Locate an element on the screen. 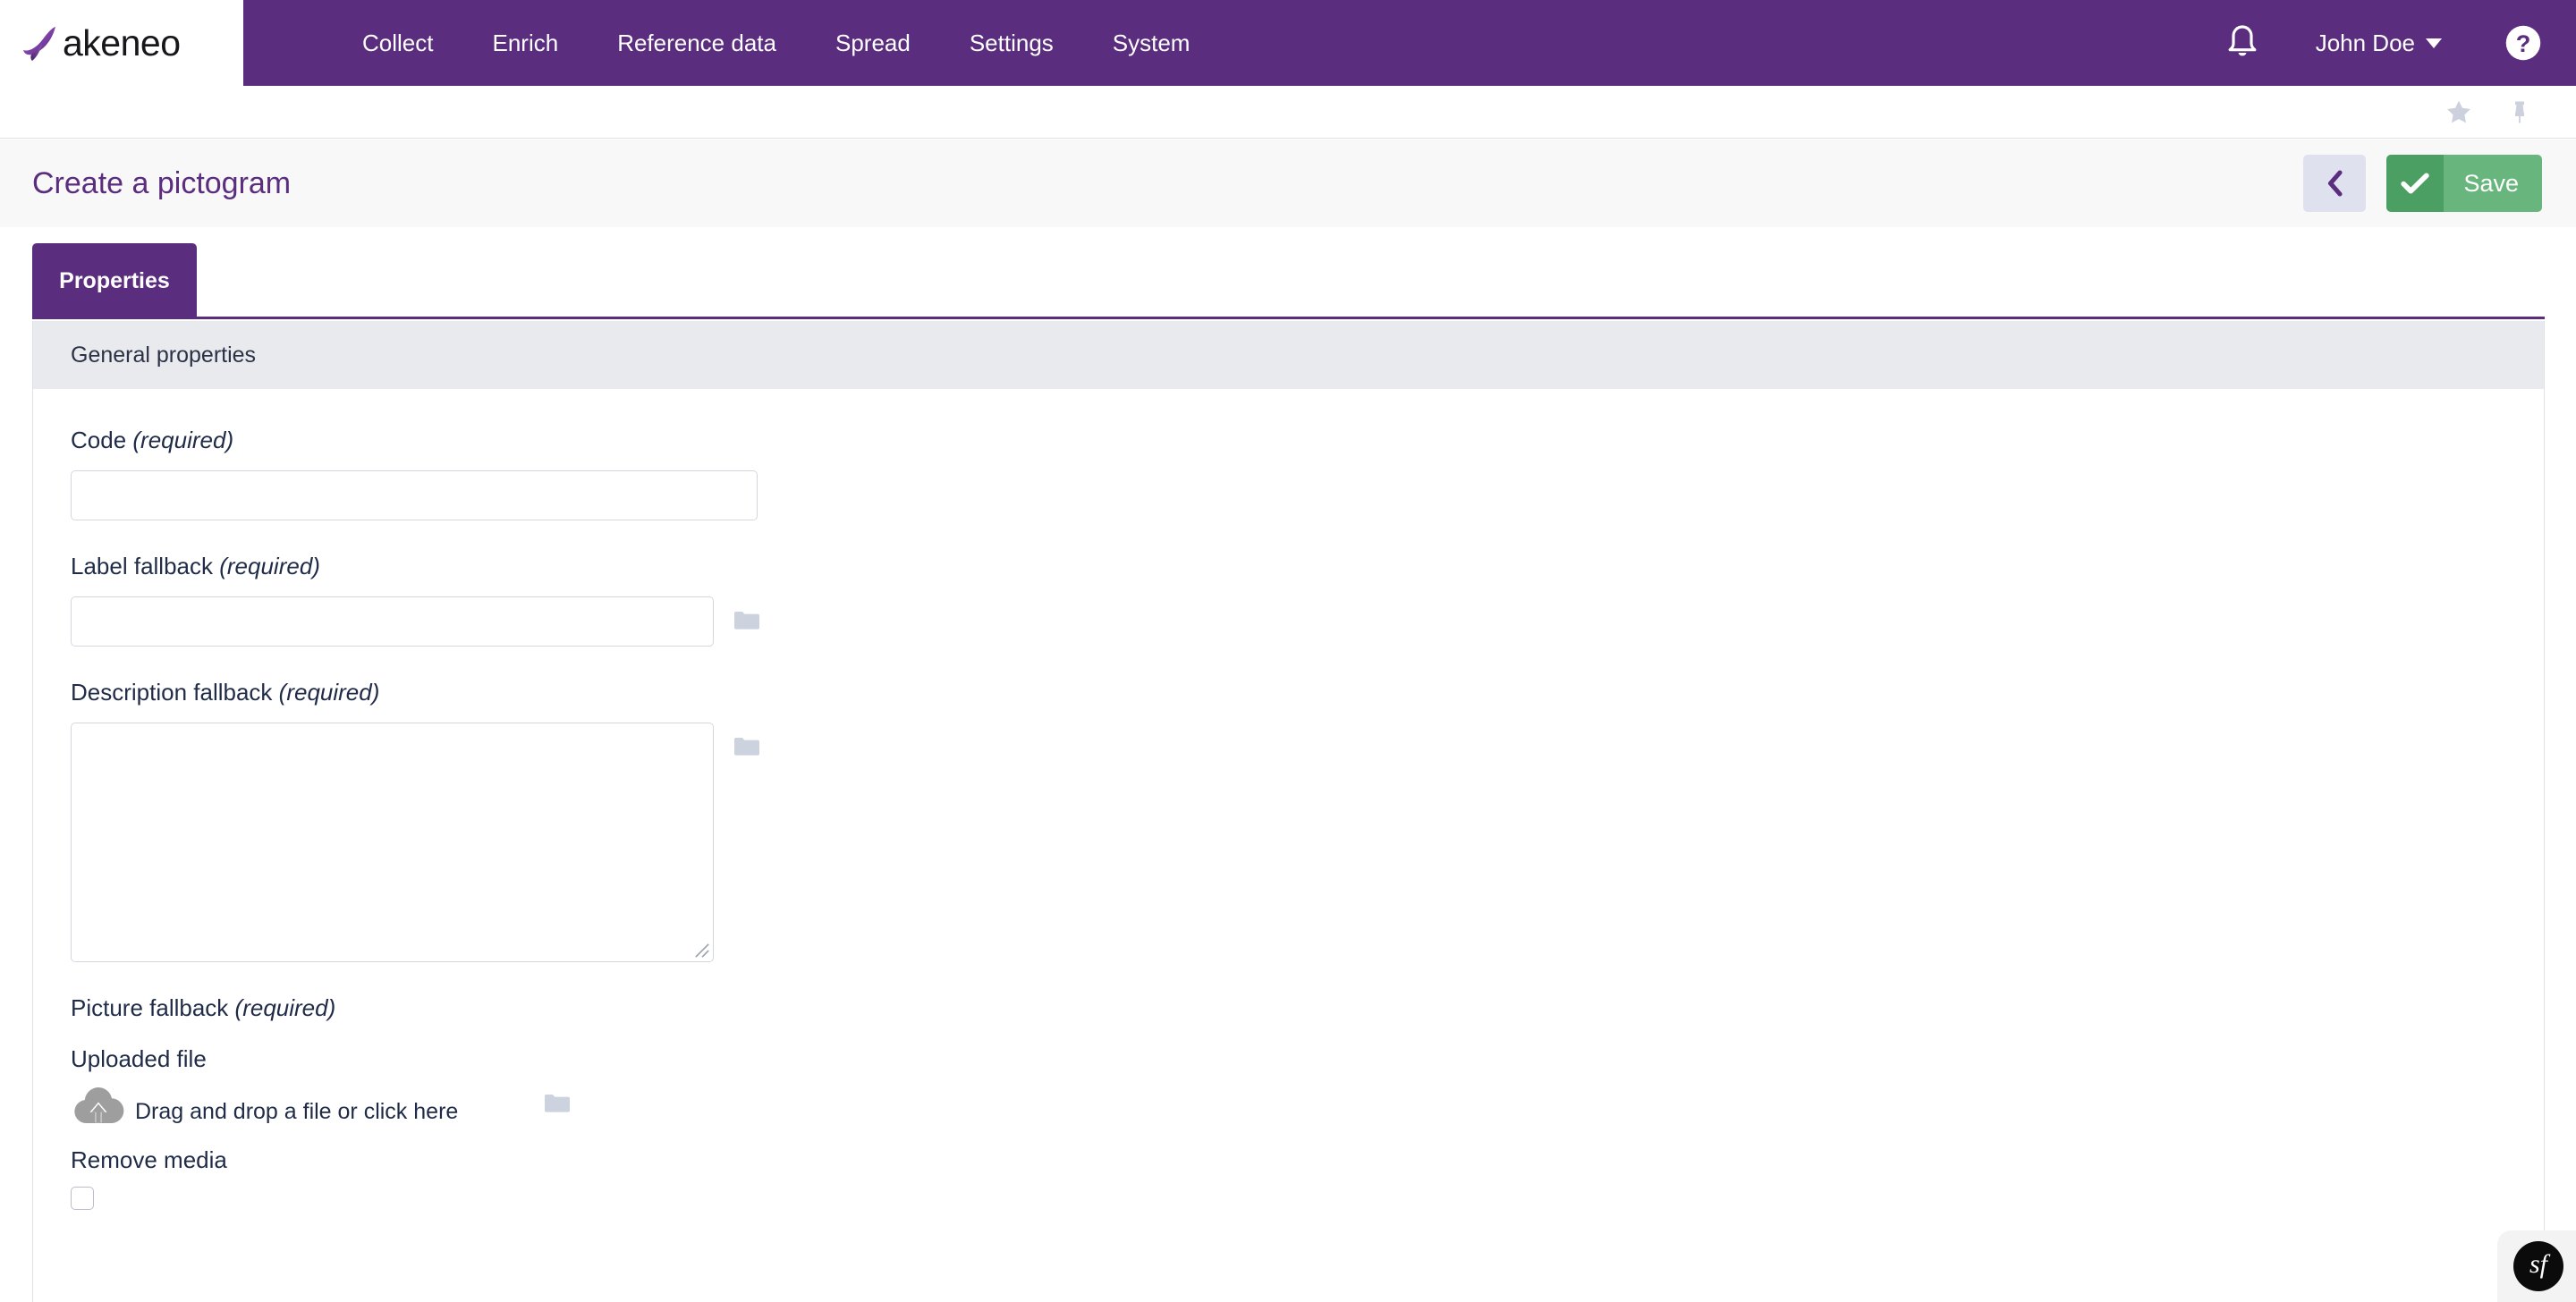 This screenshot has width=2576, height=1302. section-title: General properties is located at coordinates (164, 355).